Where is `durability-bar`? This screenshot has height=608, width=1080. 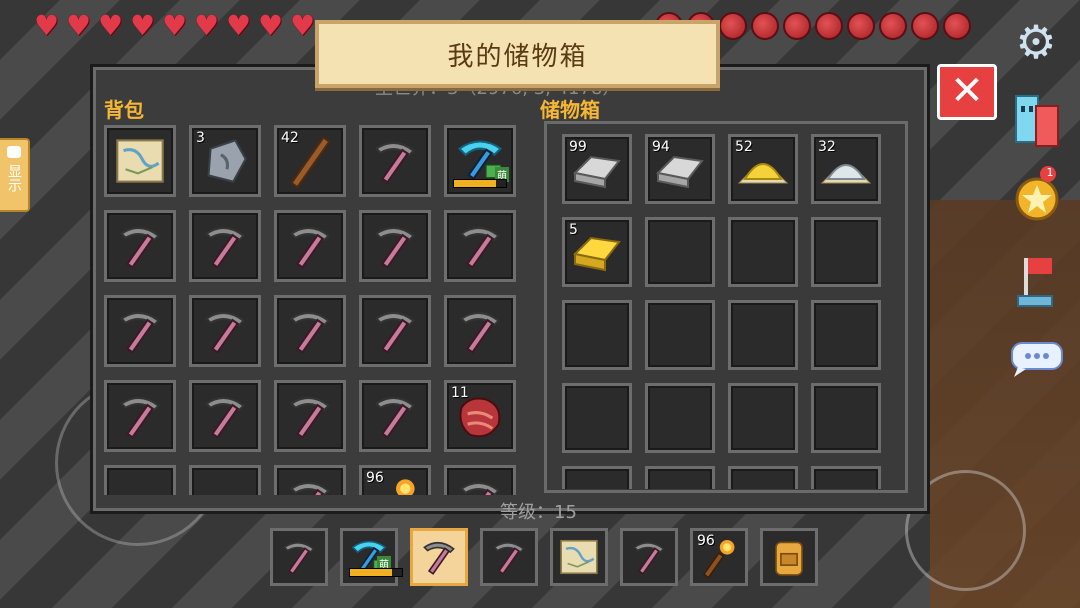
durability-bar is located at coordinates (376, 572).